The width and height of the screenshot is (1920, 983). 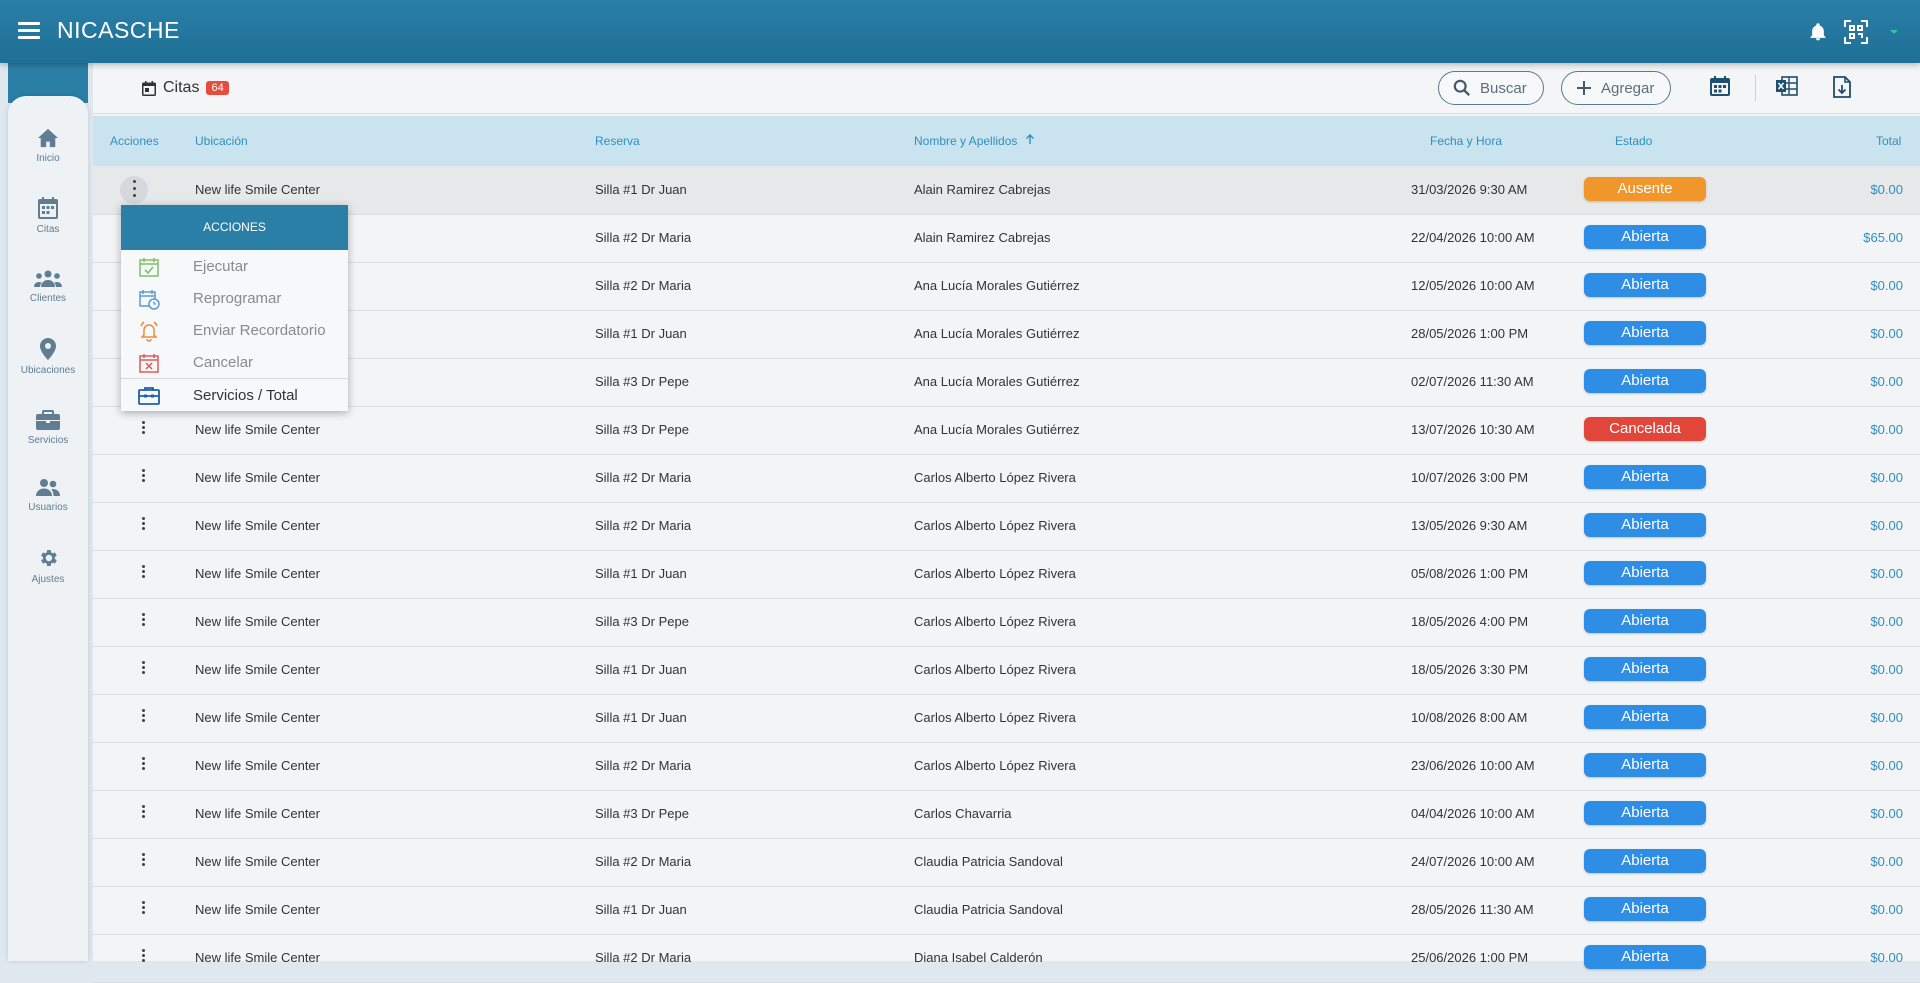 I want to click on hamburger-menu-icon, so click(x=29, y=31).